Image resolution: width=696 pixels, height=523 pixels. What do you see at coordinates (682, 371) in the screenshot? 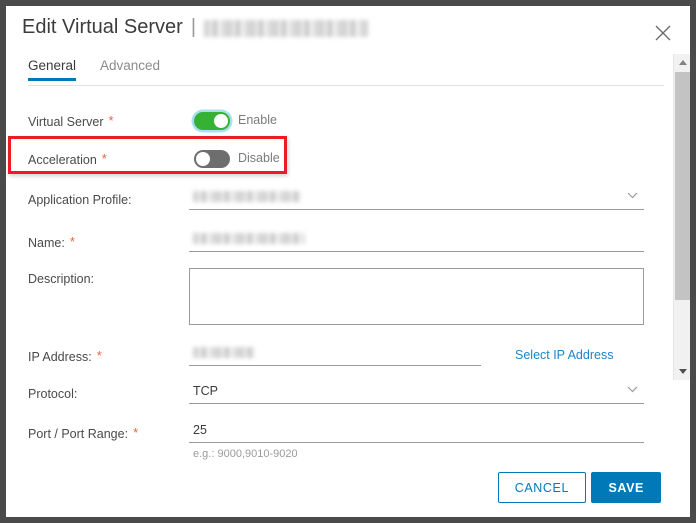
I see `scroll-down-arrow-icon` at bounding box center [682, 371].